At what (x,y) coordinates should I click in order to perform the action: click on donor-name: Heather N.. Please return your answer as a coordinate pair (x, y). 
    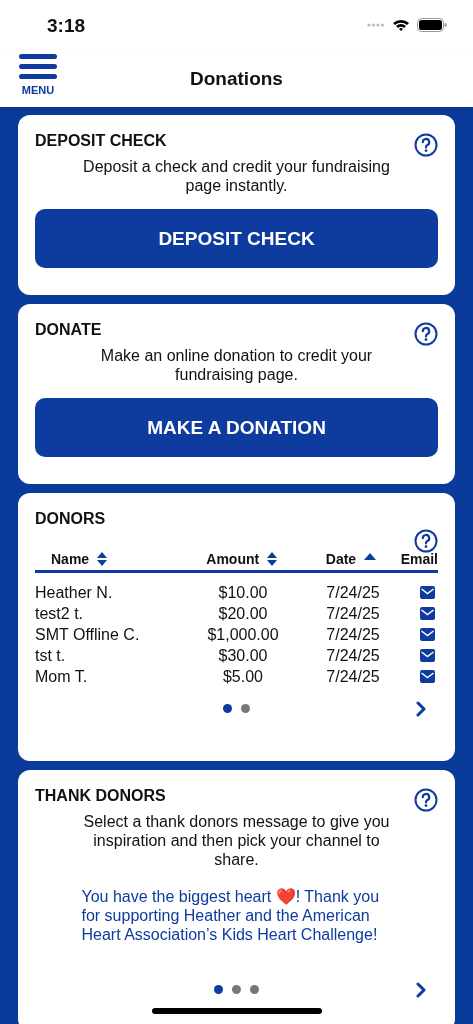
    Looking at the image, I should click on (74, 593).